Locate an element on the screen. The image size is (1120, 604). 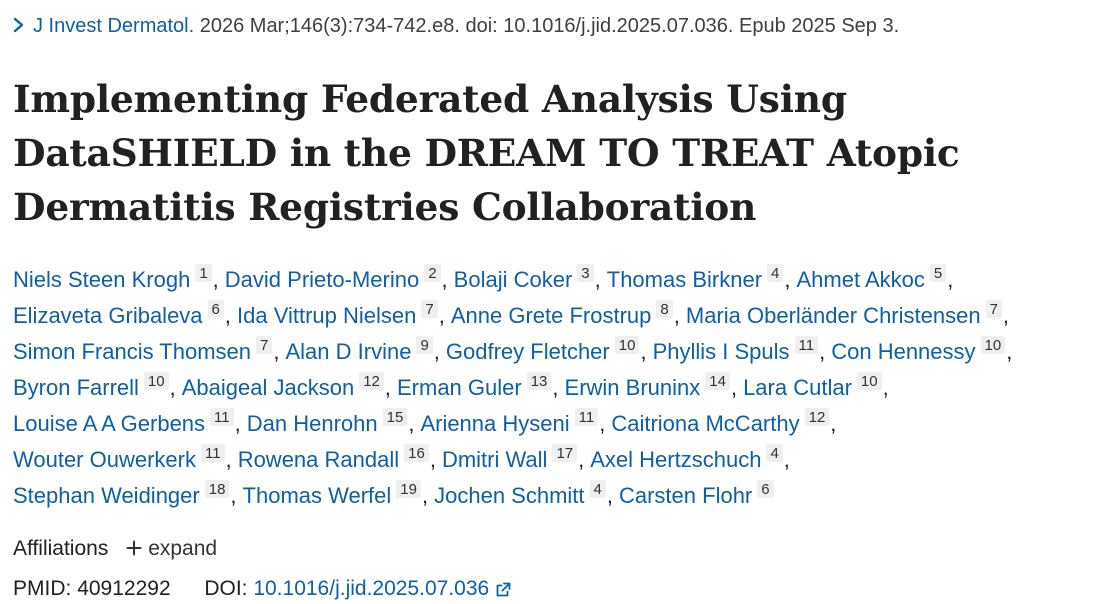
journal-link: J Invest Dermatol. is located at coordinates (113, 26).